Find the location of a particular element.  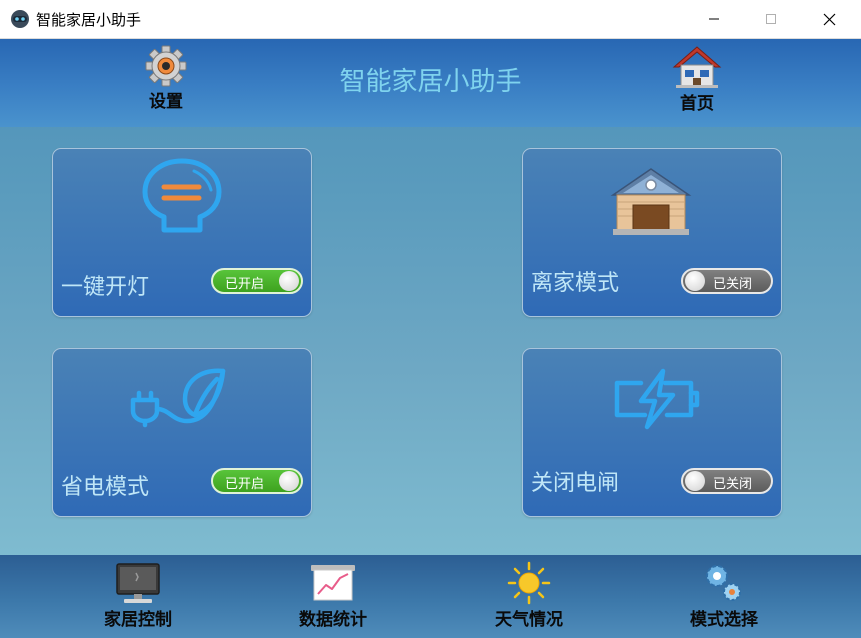

window-title: 智能家居小助手 is located at coordinates (89, 20).